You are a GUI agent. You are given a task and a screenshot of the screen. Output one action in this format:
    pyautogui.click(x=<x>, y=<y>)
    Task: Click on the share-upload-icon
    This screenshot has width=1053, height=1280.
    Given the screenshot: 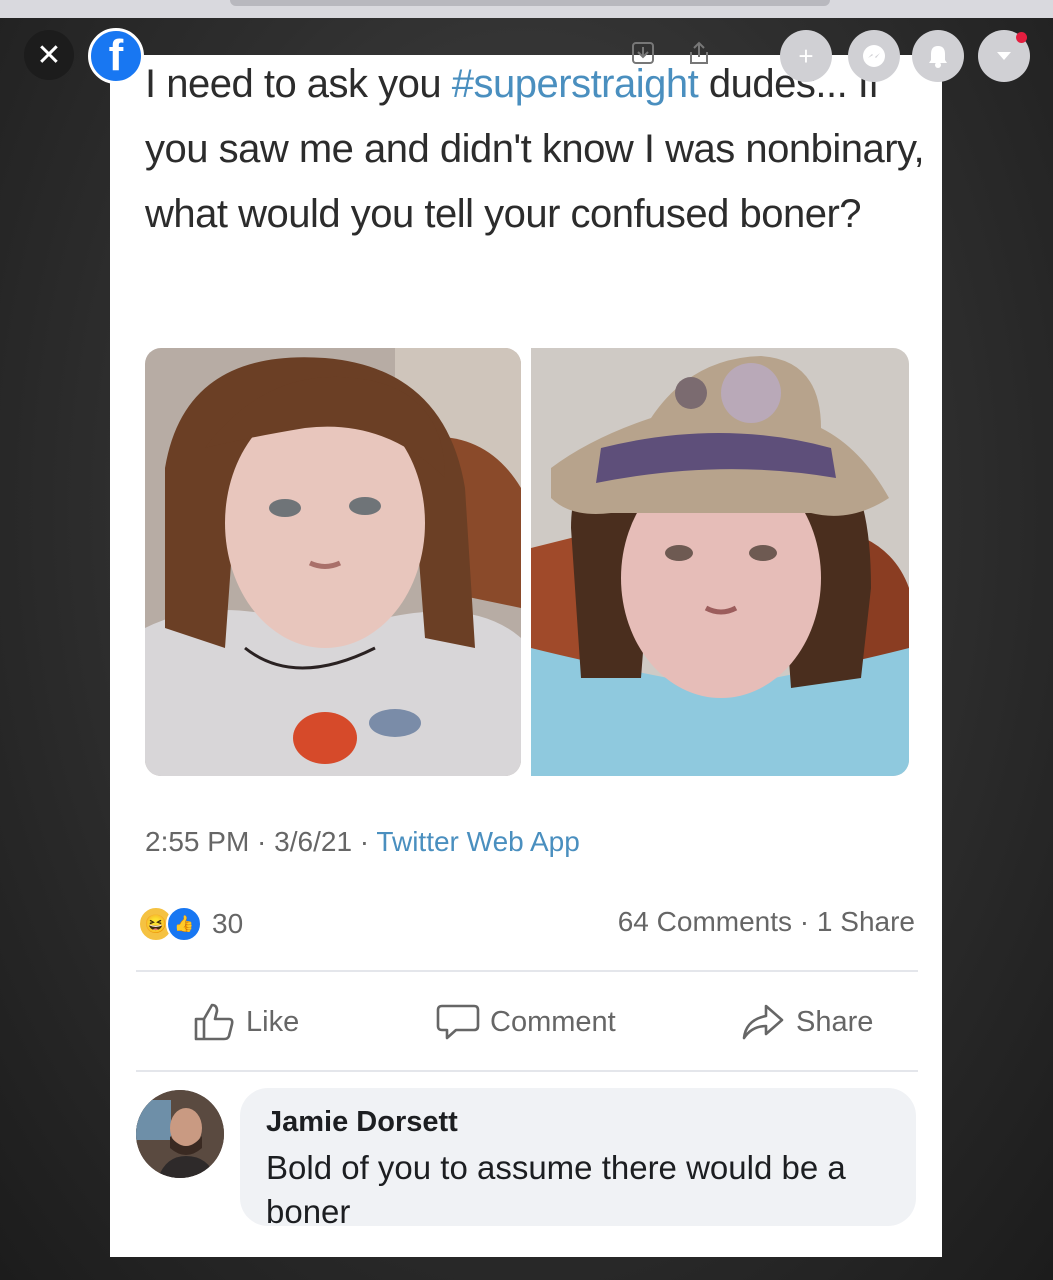 What is the action you would take?
    pyautogui.click(x=699, y=52)
    